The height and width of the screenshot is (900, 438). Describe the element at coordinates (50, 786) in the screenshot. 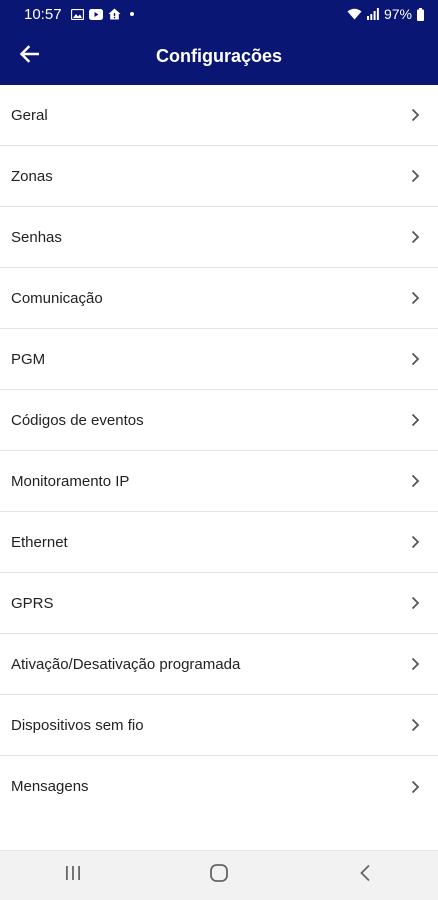

I see `settings-item-label: Mensagens` at that location.